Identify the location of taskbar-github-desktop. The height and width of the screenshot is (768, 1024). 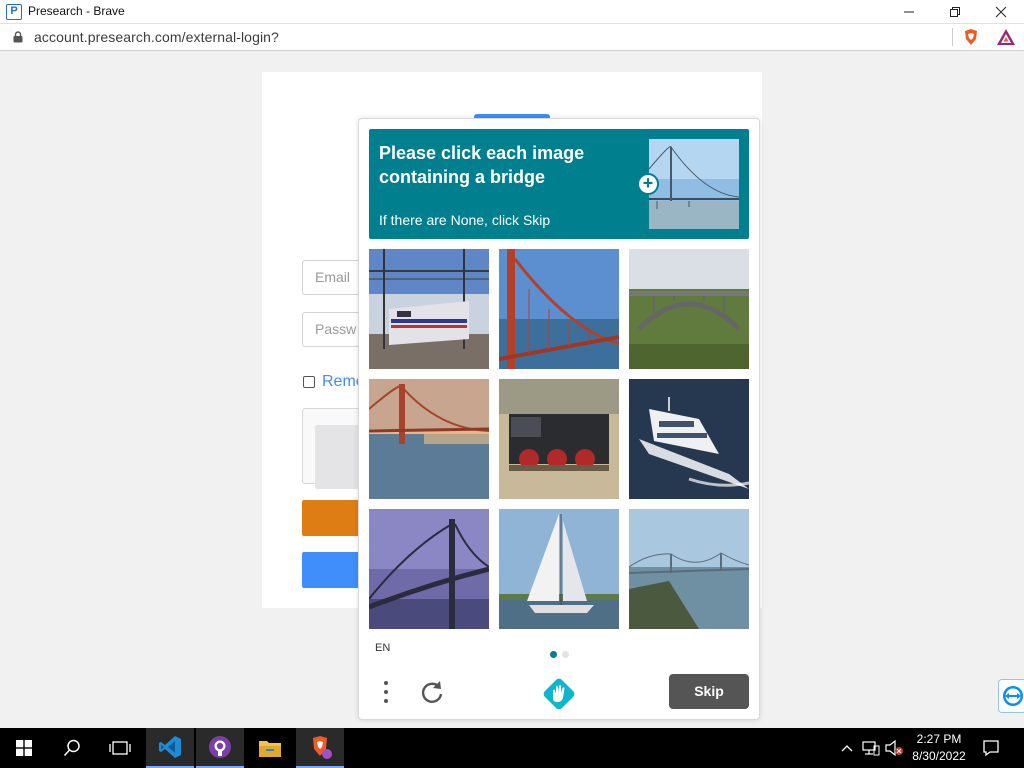
(220, 748).